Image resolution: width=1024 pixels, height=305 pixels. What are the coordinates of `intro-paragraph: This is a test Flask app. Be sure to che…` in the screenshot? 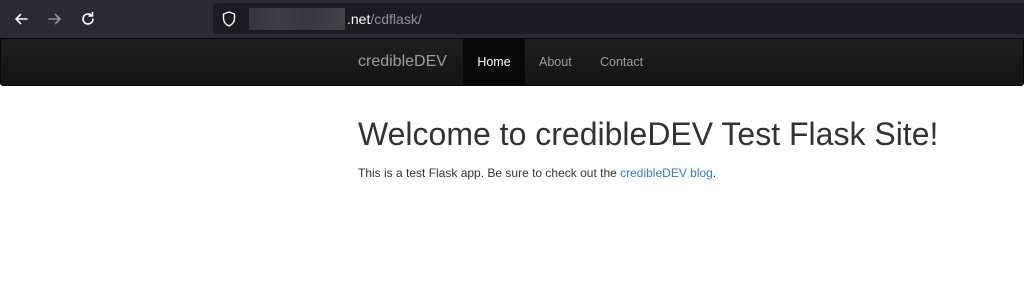 It's located at (648, 173).